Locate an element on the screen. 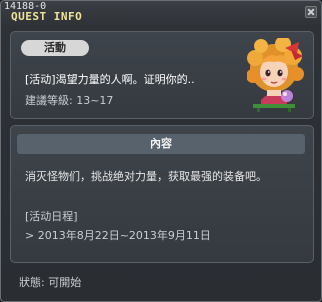 The height and width of the screenshot is (302, 322). quest-name: [活动]渴望力量的人啊。证明你的.. is located at coordinates (110, 79).